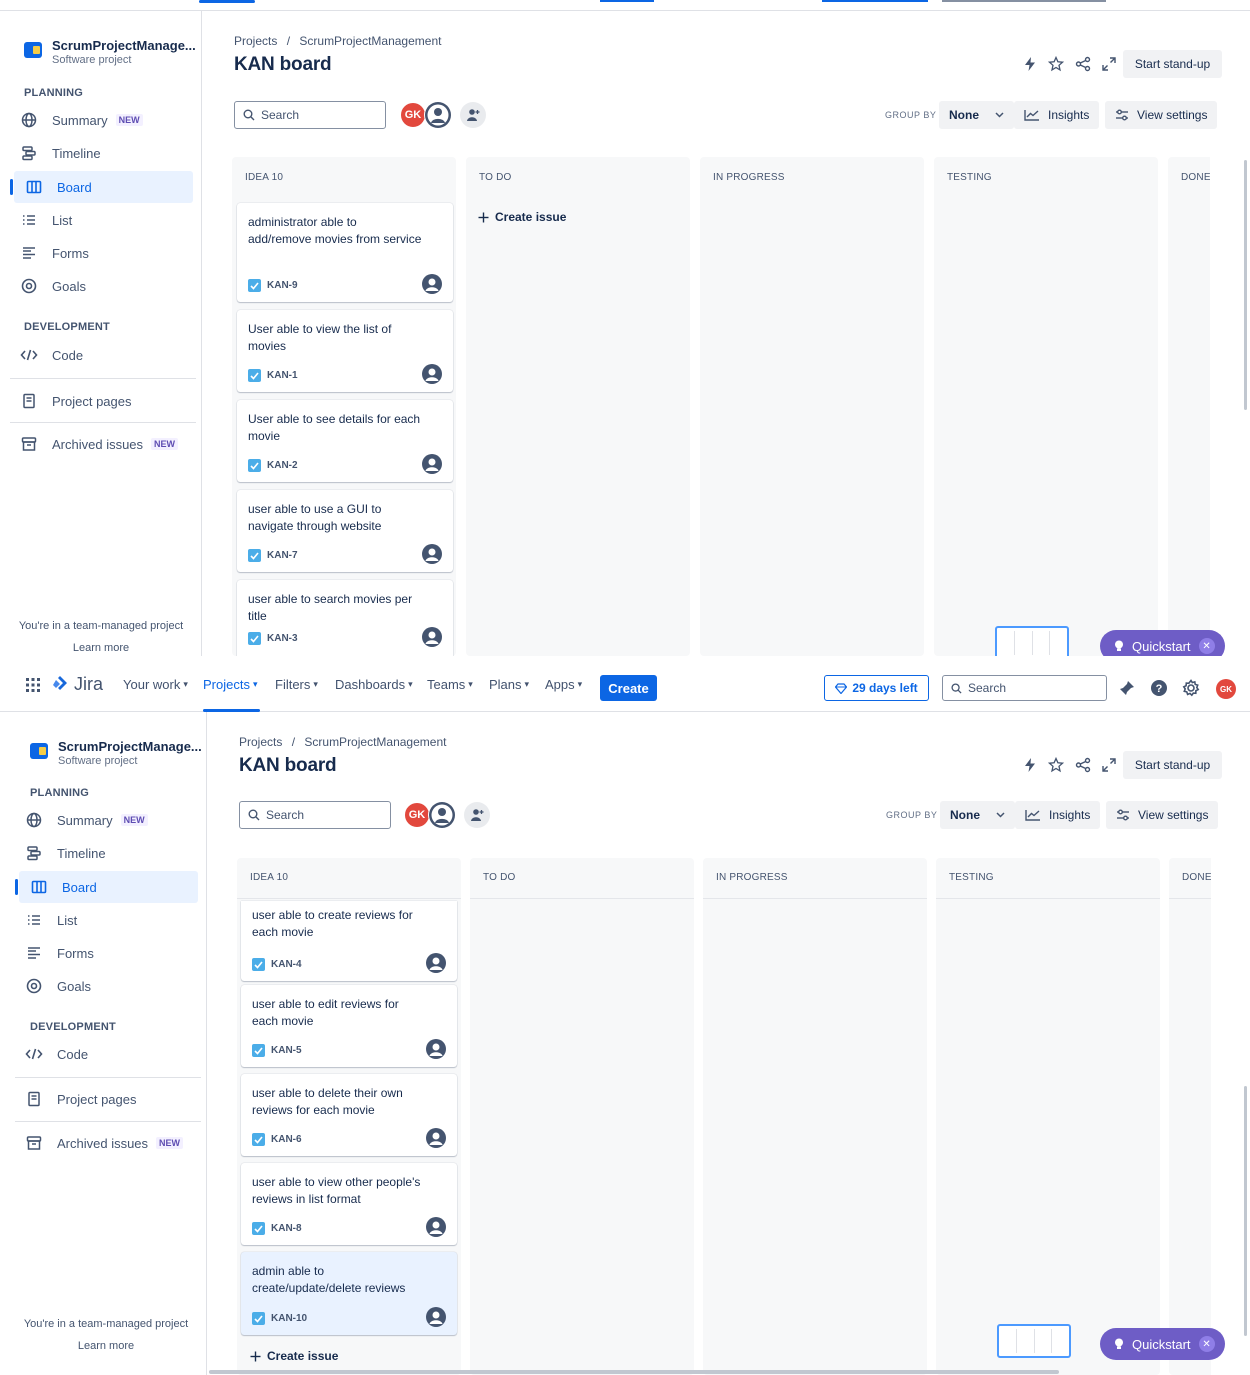 The height and width of the screenshot is (1375, 1250). I want to click on notifications-icon, so click(1127, 688).